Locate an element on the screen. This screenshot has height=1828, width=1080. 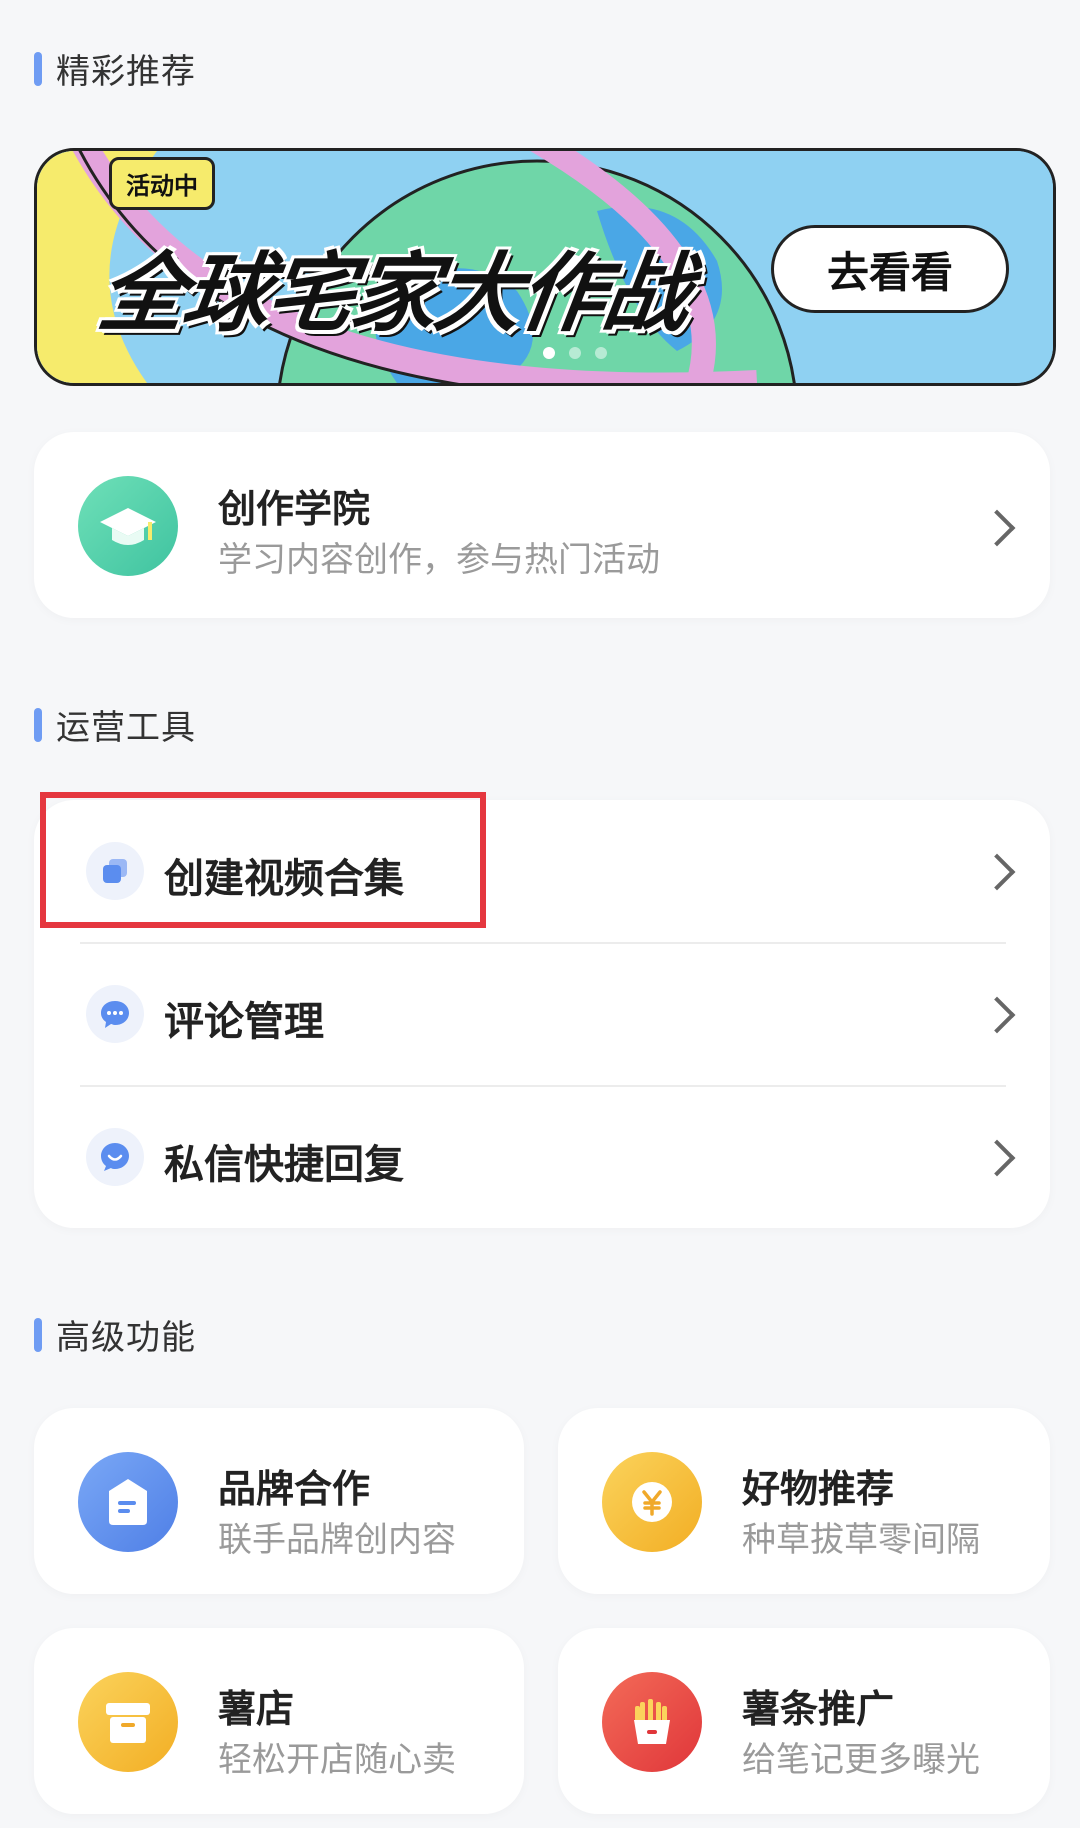
banner-title: 全球宅家大作战 is located at coordinates (393, 294).